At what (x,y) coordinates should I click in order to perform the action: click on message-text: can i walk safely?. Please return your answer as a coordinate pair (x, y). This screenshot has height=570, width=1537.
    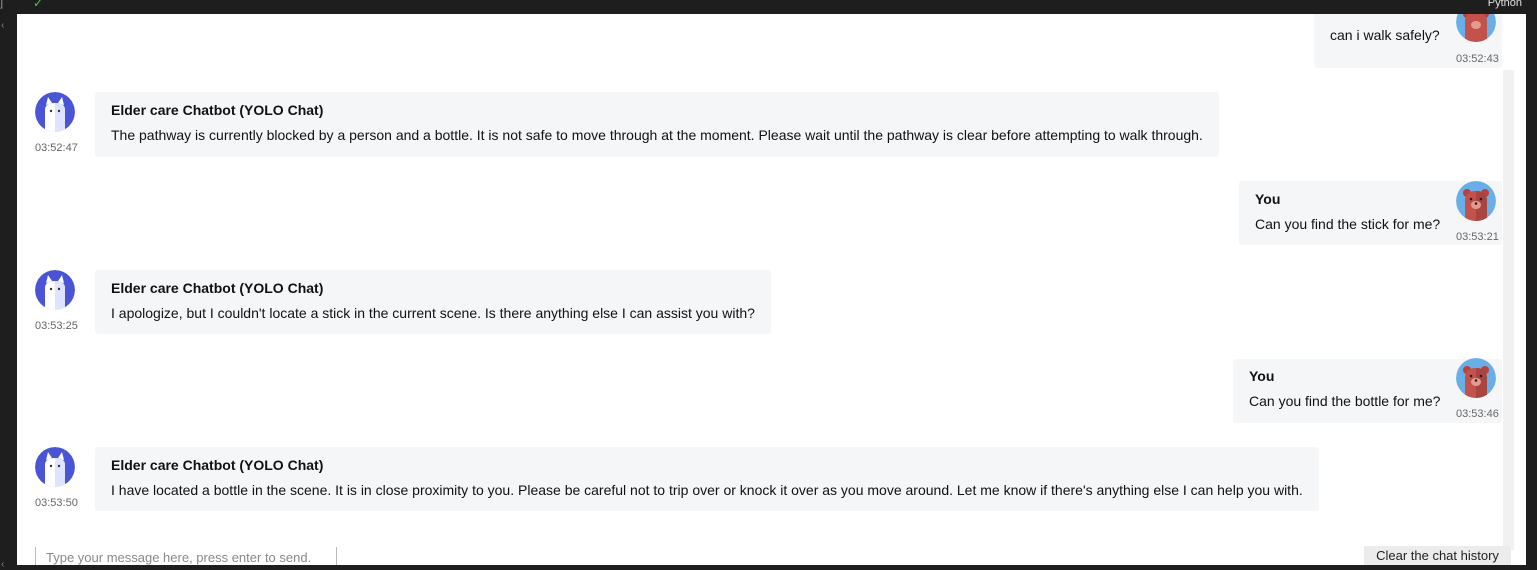
    Looking at the image, I should click on (1385, 35).